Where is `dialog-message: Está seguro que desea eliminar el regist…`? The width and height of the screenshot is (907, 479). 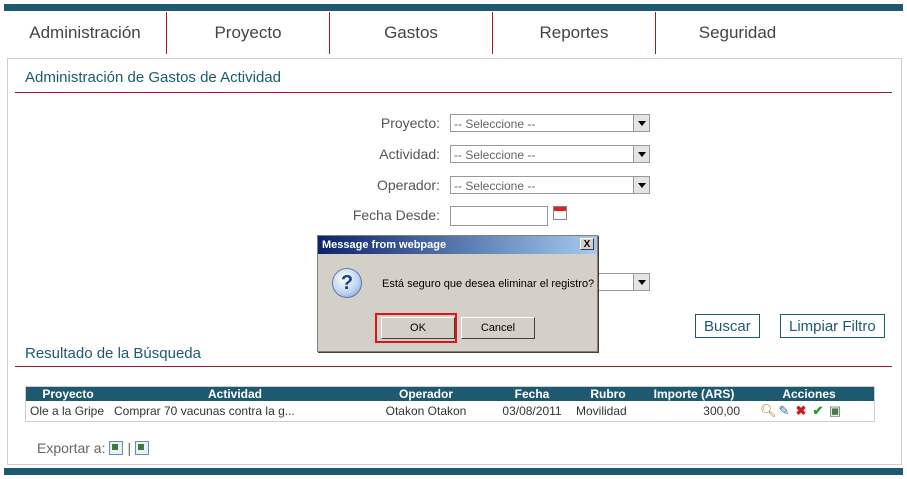 dialog-message: Está seguro que desea eliminar el regist… is located at coordinates (488, 284).